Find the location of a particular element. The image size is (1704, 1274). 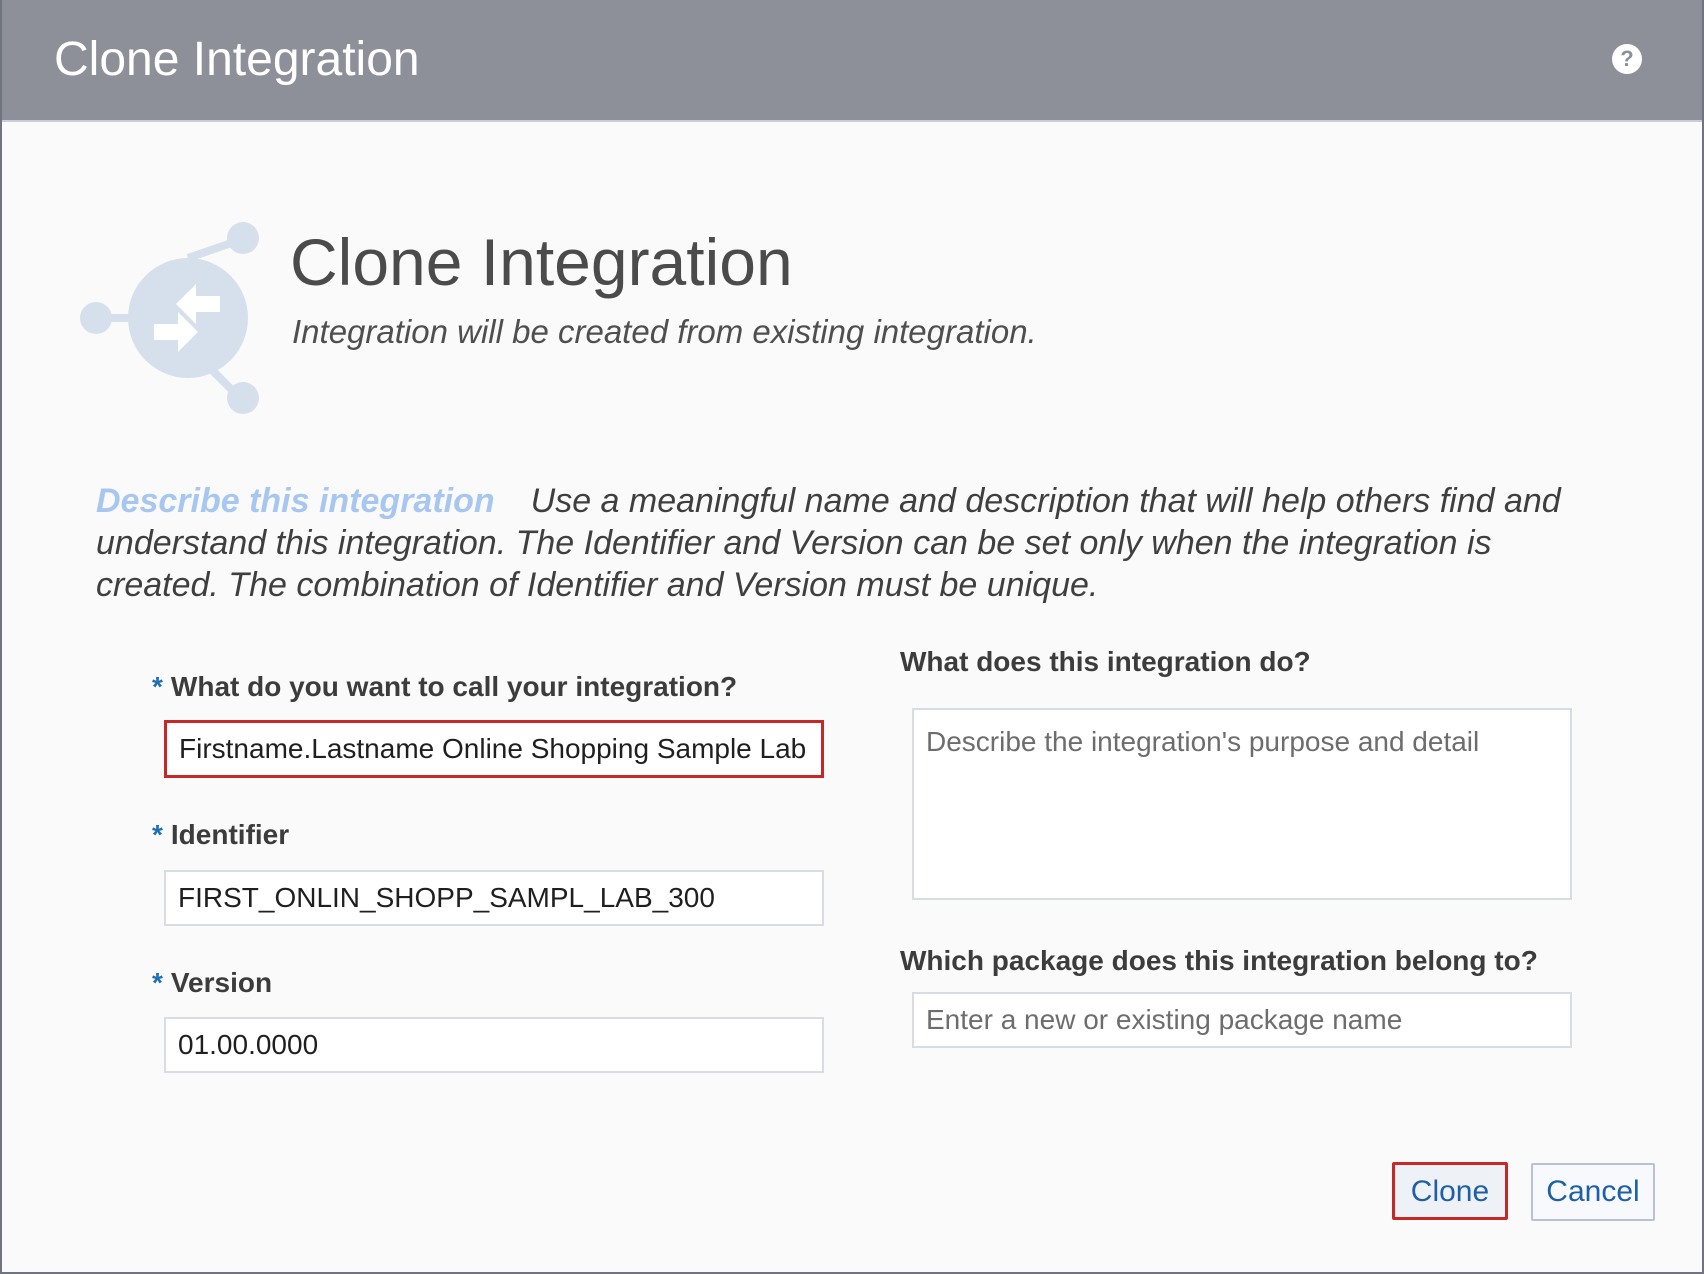

integration-clone-icon is located at coordinates (169, 318).